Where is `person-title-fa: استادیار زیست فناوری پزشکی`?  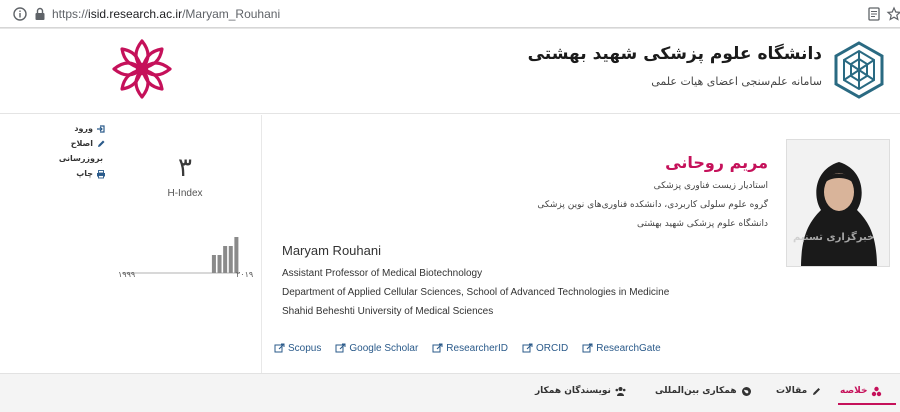
person-title-fa: استادیار زیست فناوری پزشکی is located at coordinates (710, 186).